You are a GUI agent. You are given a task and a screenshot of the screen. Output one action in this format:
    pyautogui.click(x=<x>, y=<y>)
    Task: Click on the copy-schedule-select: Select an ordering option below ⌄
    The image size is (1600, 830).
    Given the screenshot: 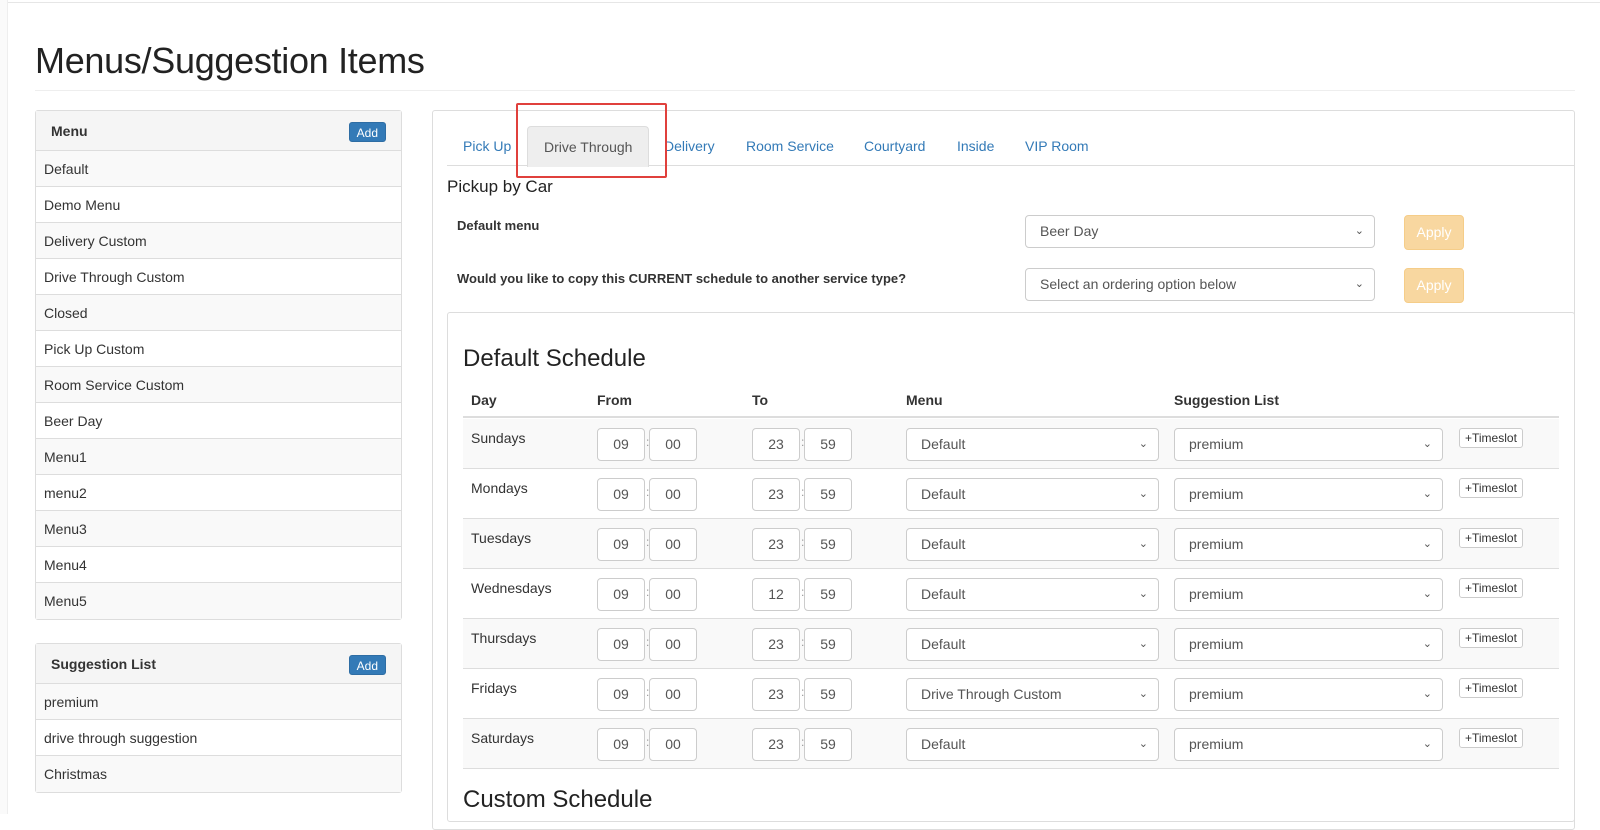 What is the action you would take?
    pyautogui.click(x=1200, y=284)
    